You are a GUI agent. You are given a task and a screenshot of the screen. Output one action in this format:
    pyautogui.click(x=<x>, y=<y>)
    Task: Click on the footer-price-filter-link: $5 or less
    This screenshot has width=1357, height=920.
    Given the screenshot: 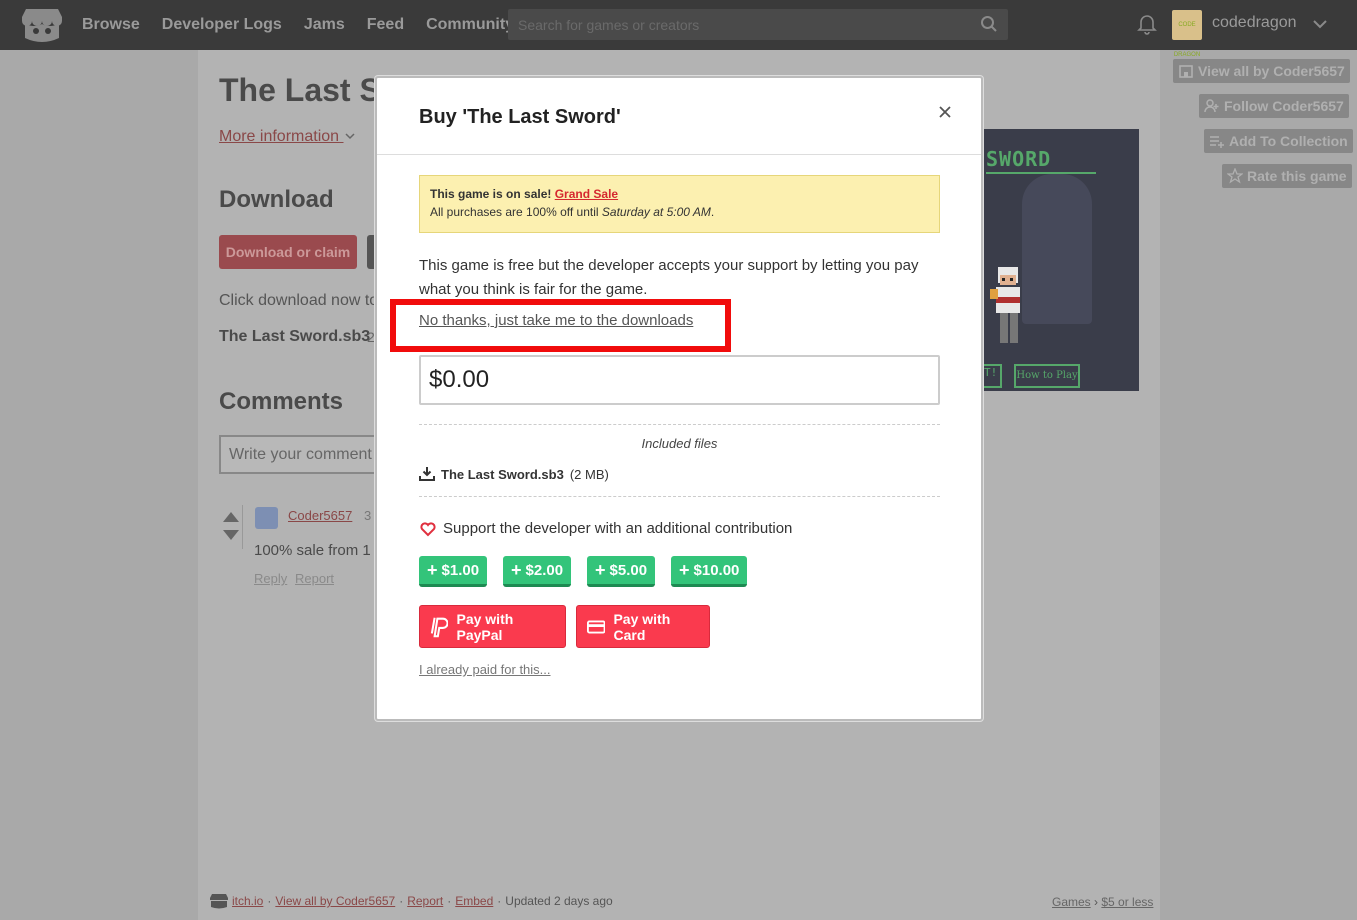 What is the action you would take?
    pyautogui.click(x=1127, y=902)
    